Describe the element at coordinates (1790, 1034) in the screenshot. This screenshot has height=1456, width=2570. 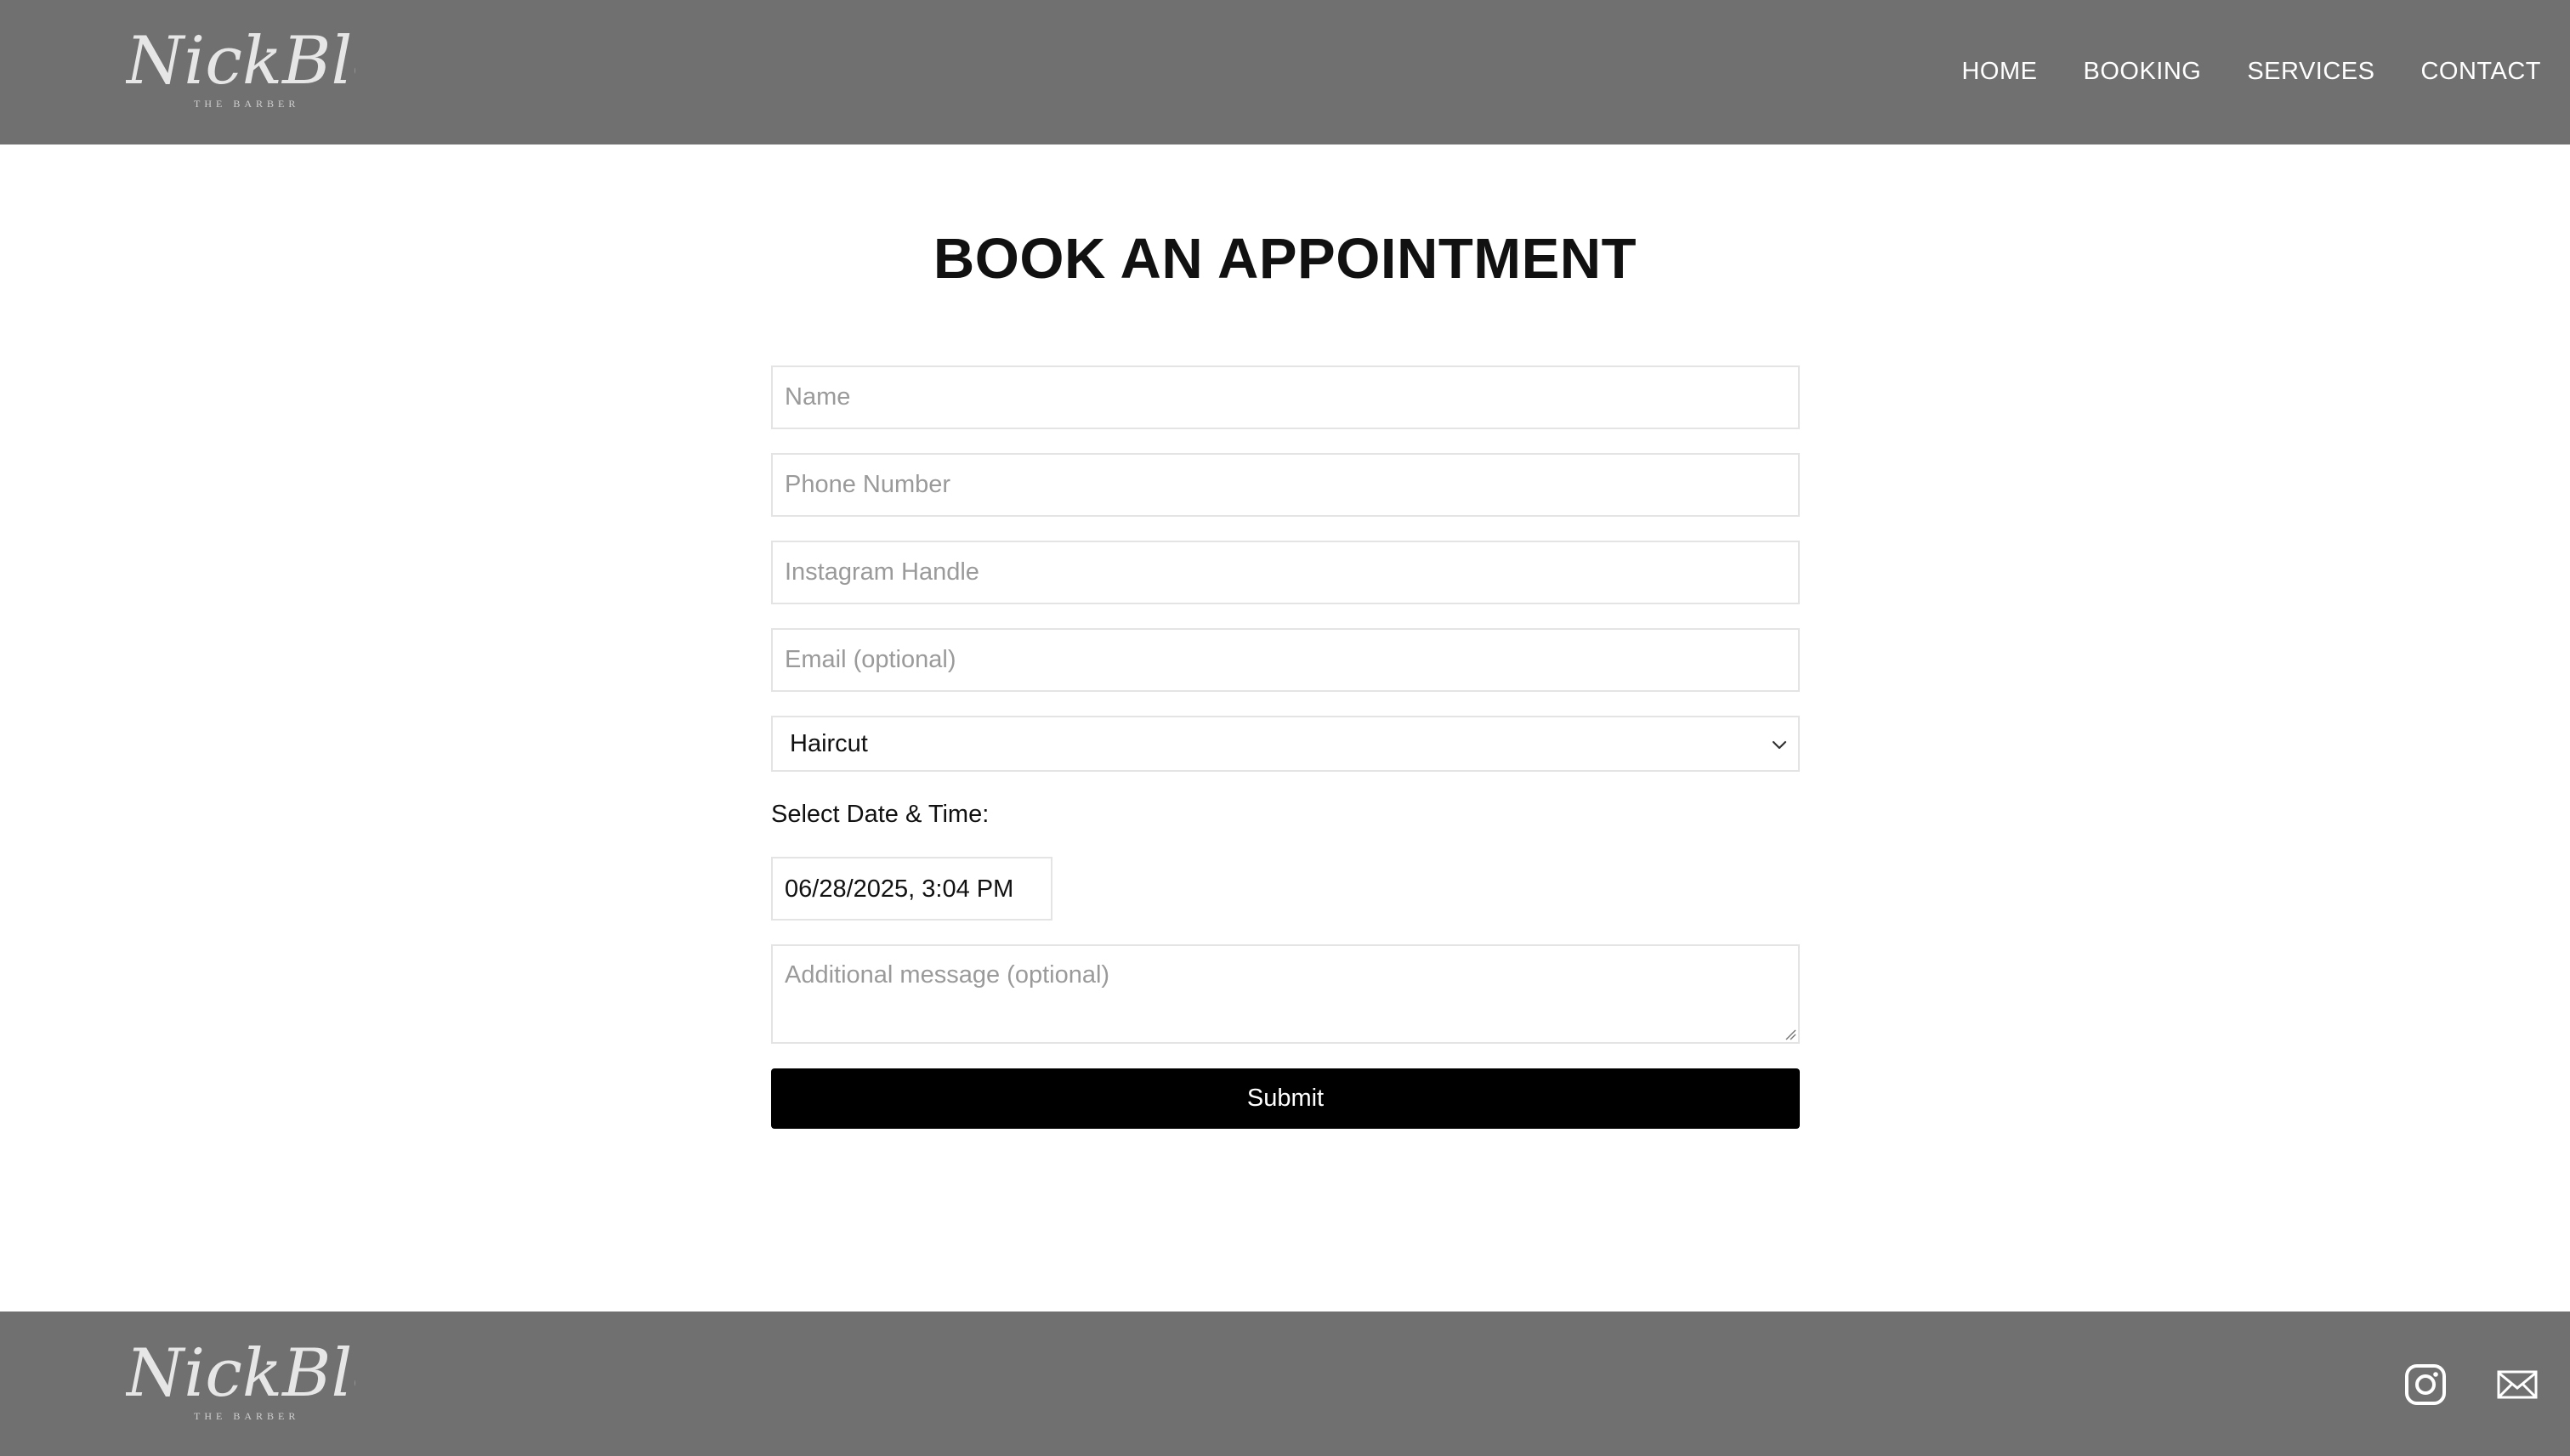
I see `resize-handle-icon` at that location.